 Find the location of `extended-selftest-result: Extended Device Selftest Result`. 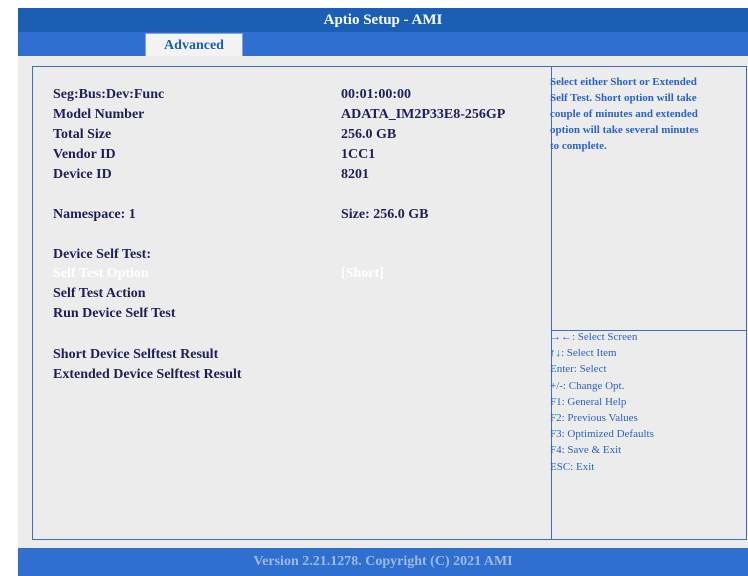

extended-selftest-result: Extended Device Selftest Result is located at coordinates (147, 374).